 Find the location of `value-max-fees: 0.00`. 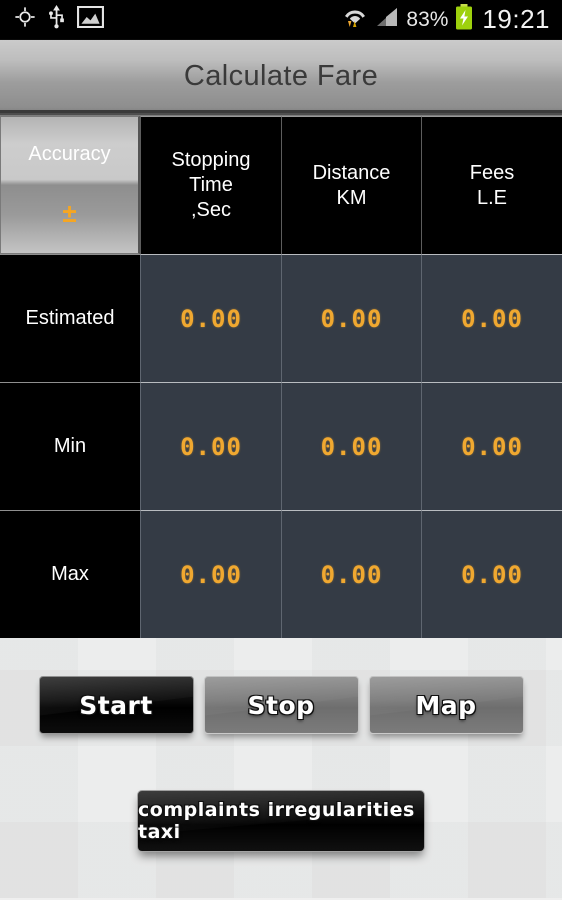

value-max-fees: 0.00 is located at coordinates (491, 574).